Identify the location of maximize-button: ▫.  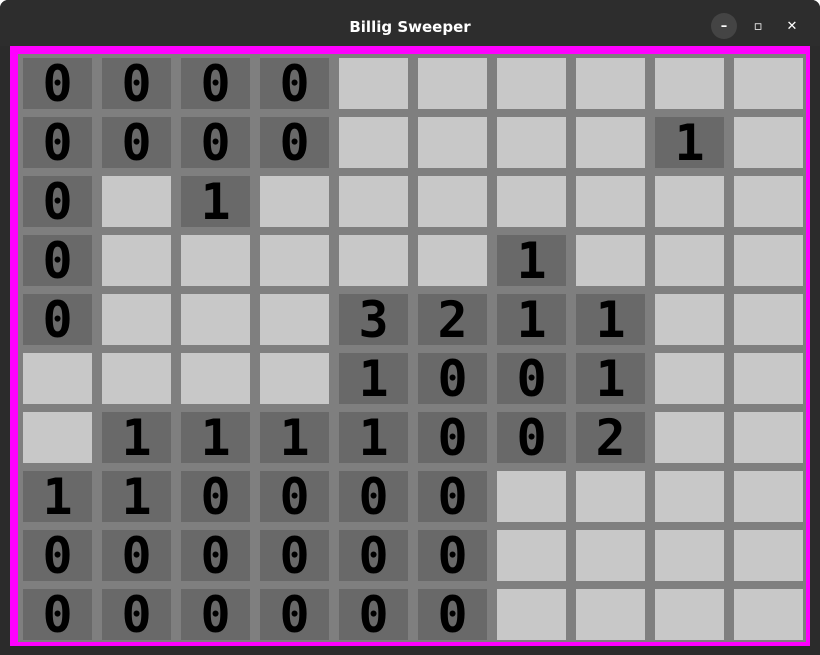
(758, 26).